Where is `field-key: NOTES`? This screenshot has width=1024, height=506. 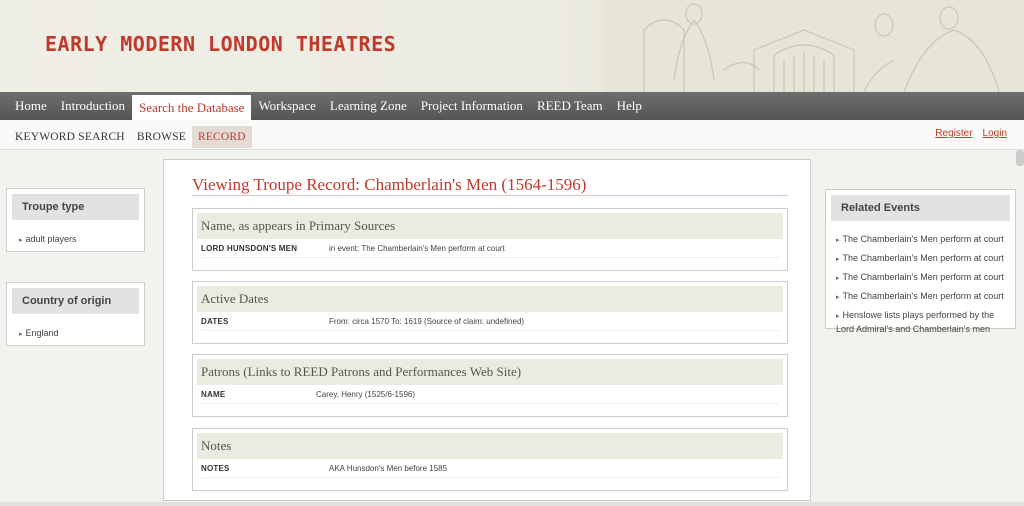
field-key: NOTES is located at coordinates (215, 468).